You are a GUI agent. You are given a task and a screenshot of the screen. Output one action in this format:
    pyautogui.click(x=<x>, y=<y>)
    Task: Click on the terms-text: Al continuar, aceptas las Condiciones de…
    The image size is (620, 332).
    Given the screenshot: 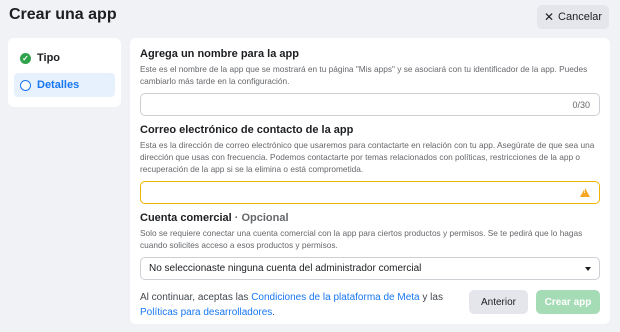 What is the action you would take?
    pyautogui.click(x=304, y=305)
    